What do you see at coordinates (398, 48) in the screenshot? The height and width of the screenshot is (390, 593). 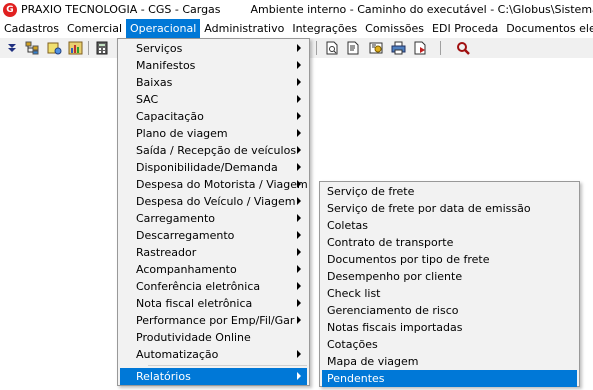 I see `print-icon` at bounding box center [398, 48].